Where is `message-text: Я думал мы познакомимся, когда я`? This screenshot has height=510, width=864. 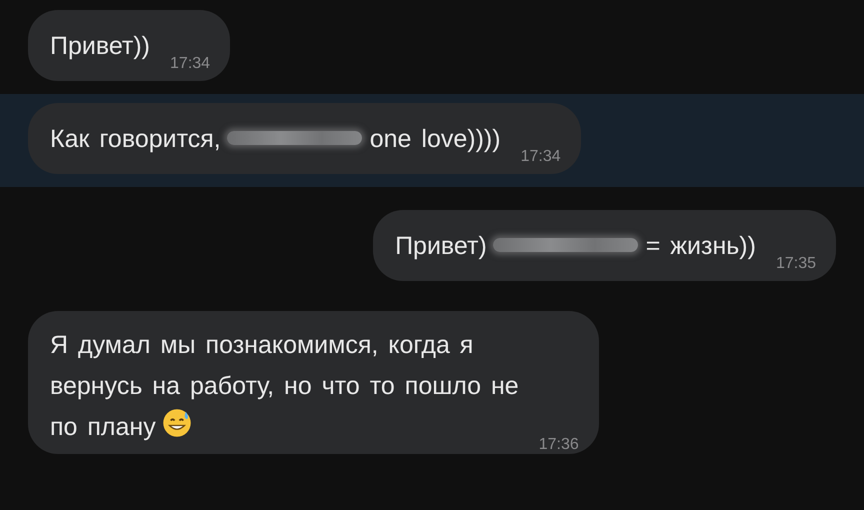 message-text: Я думал мы познакомимся, когда я is located at coordinates (262, 345).